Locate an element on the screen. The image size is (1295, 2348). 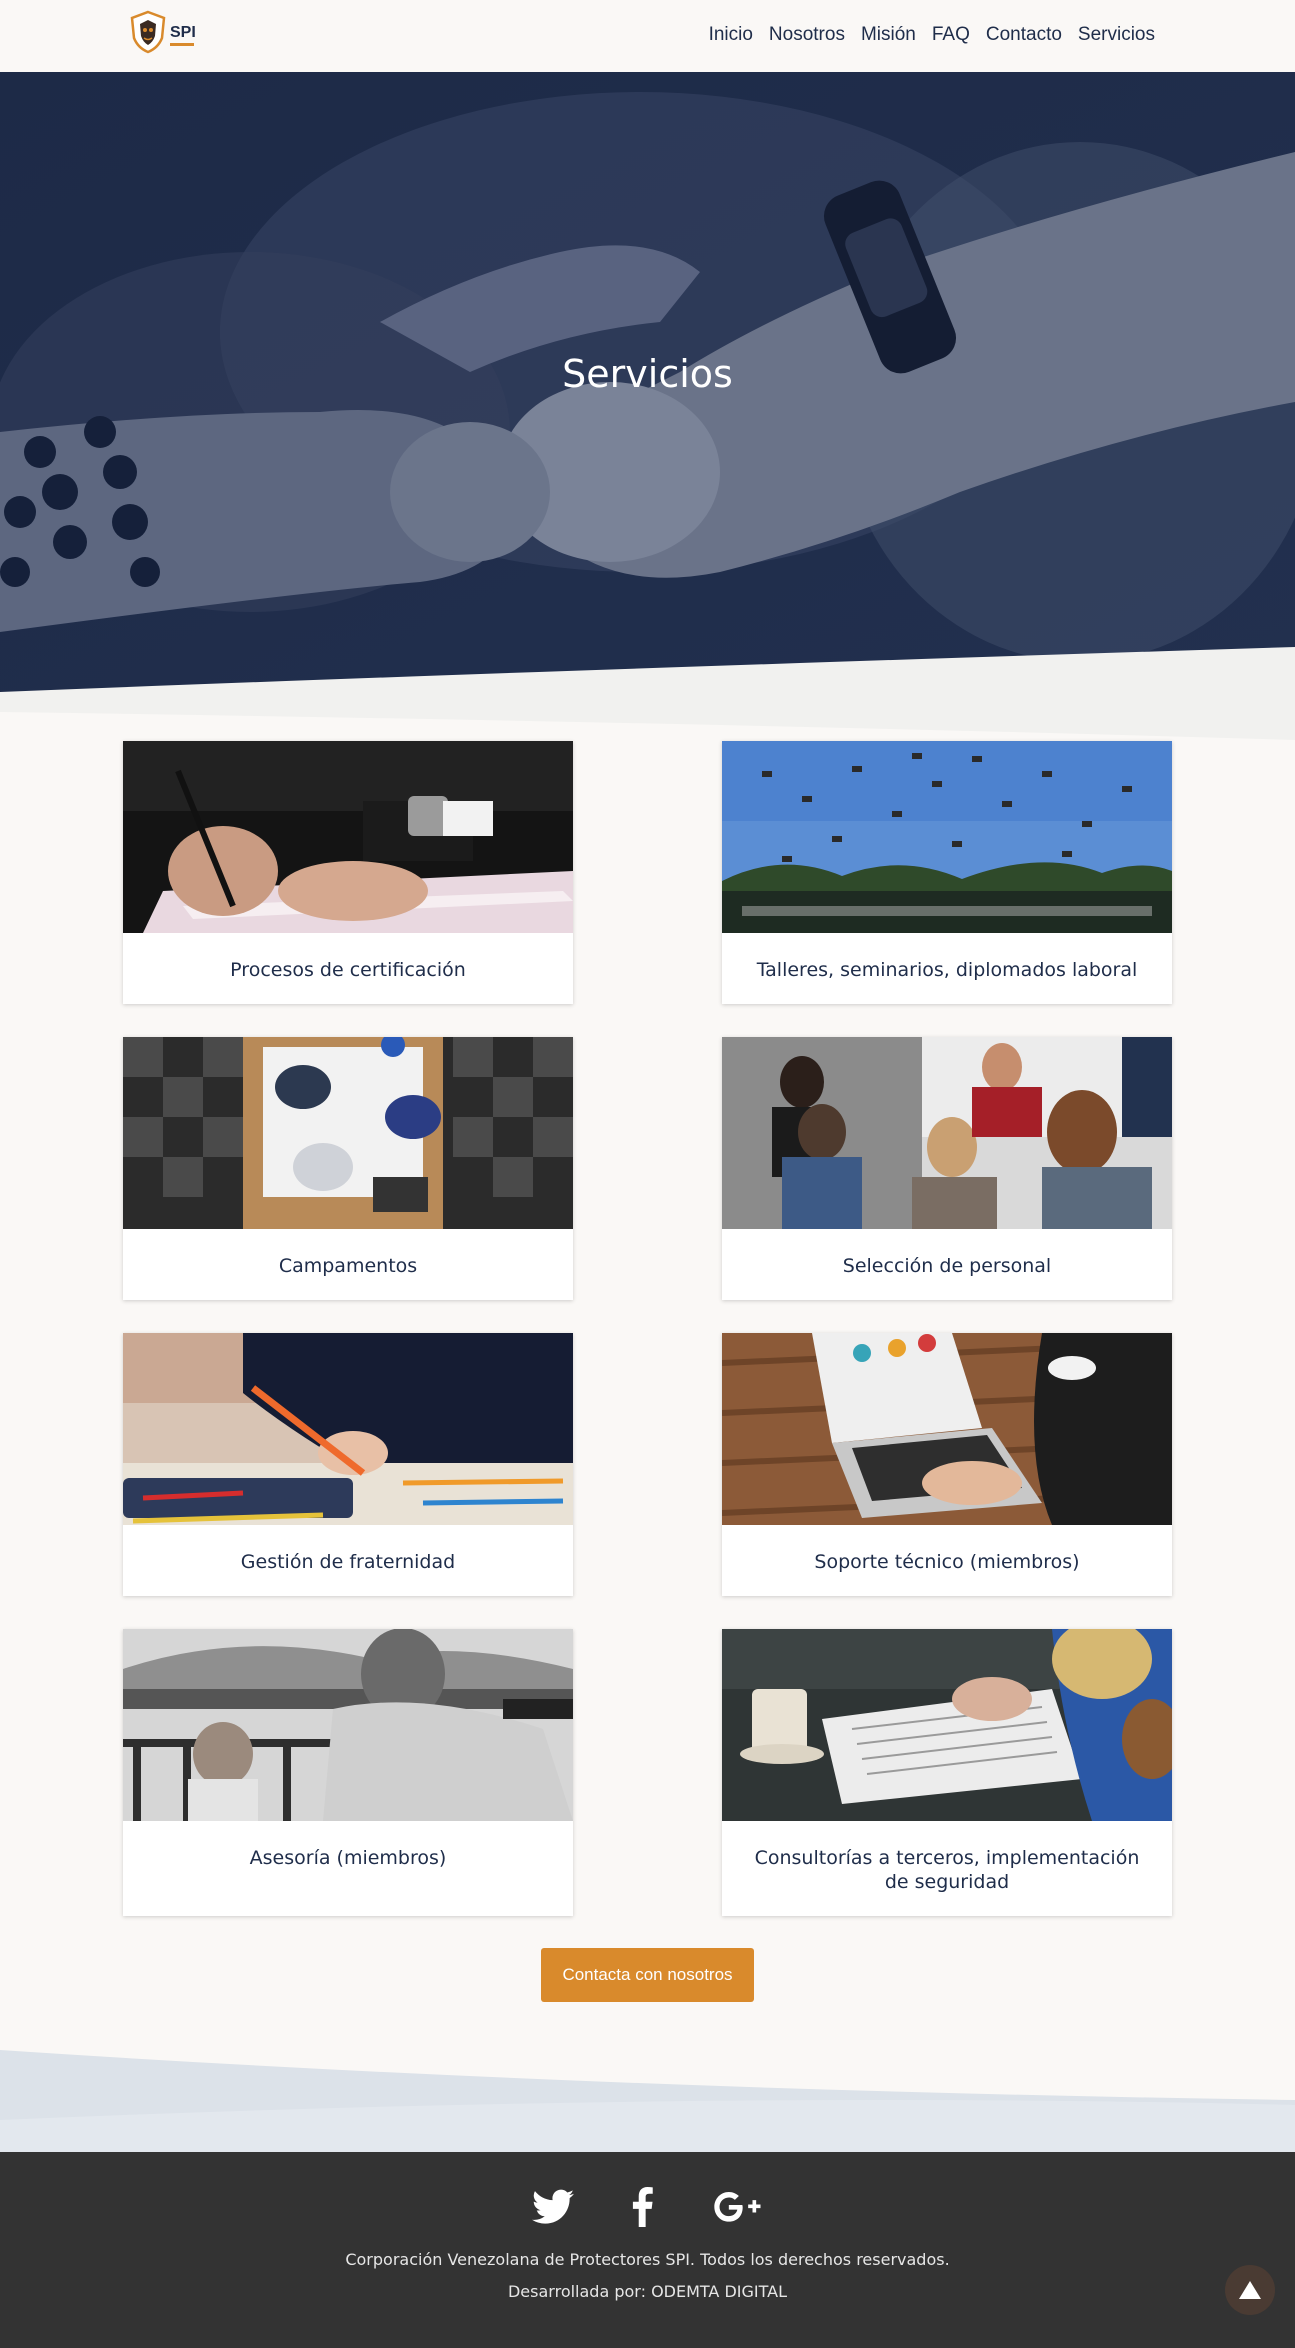
service-card: Gestión de fraternidad is located at coordinates (348, 1464).